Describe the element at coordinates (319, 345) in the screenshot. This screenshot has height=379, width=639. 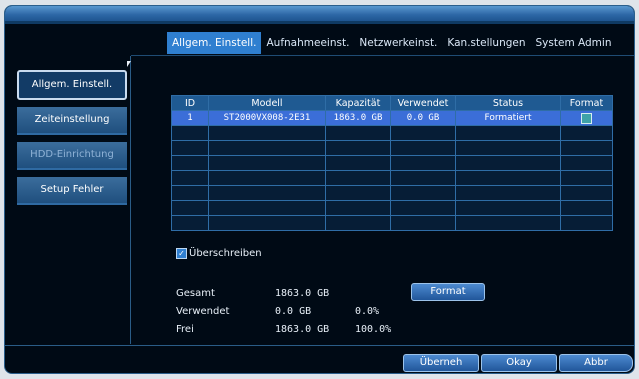
I see `footer-divider` at that location.